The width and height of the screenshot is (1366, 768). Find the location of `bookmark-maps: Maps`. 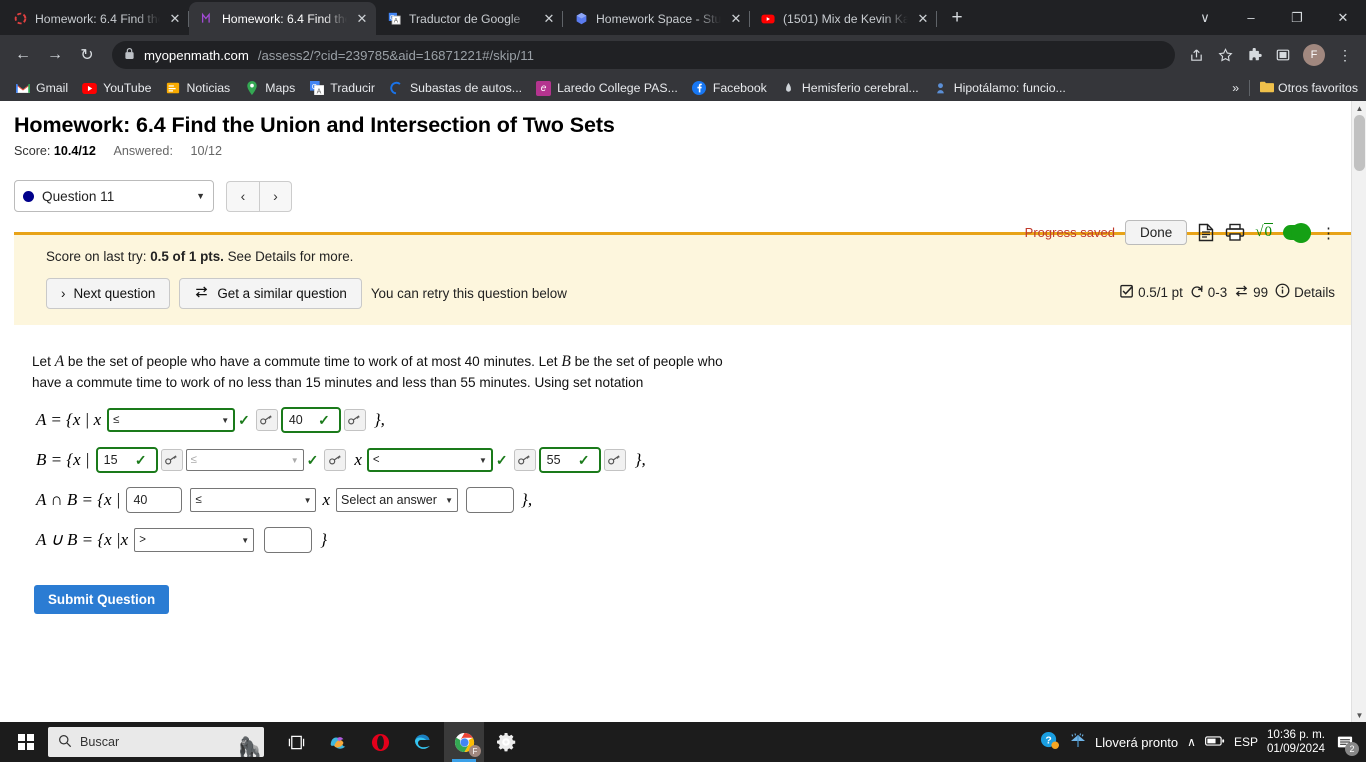

bookmark-maps: Maps is located at coordinates (269, 88).